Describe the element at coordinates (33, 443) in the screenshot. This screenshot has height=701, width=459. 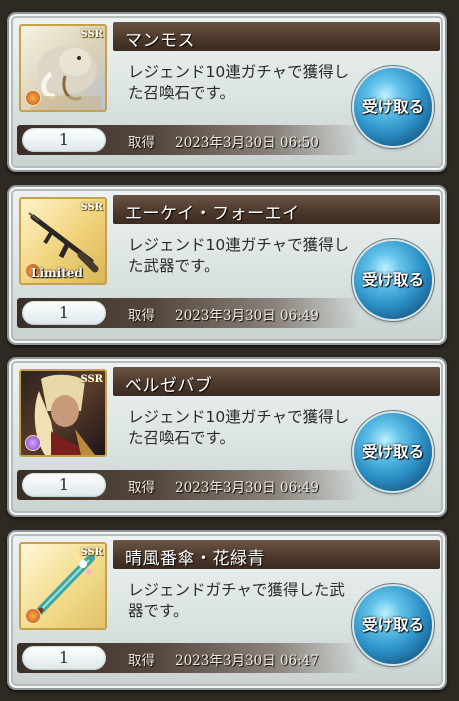
I see `dark-element-icon` at that location.